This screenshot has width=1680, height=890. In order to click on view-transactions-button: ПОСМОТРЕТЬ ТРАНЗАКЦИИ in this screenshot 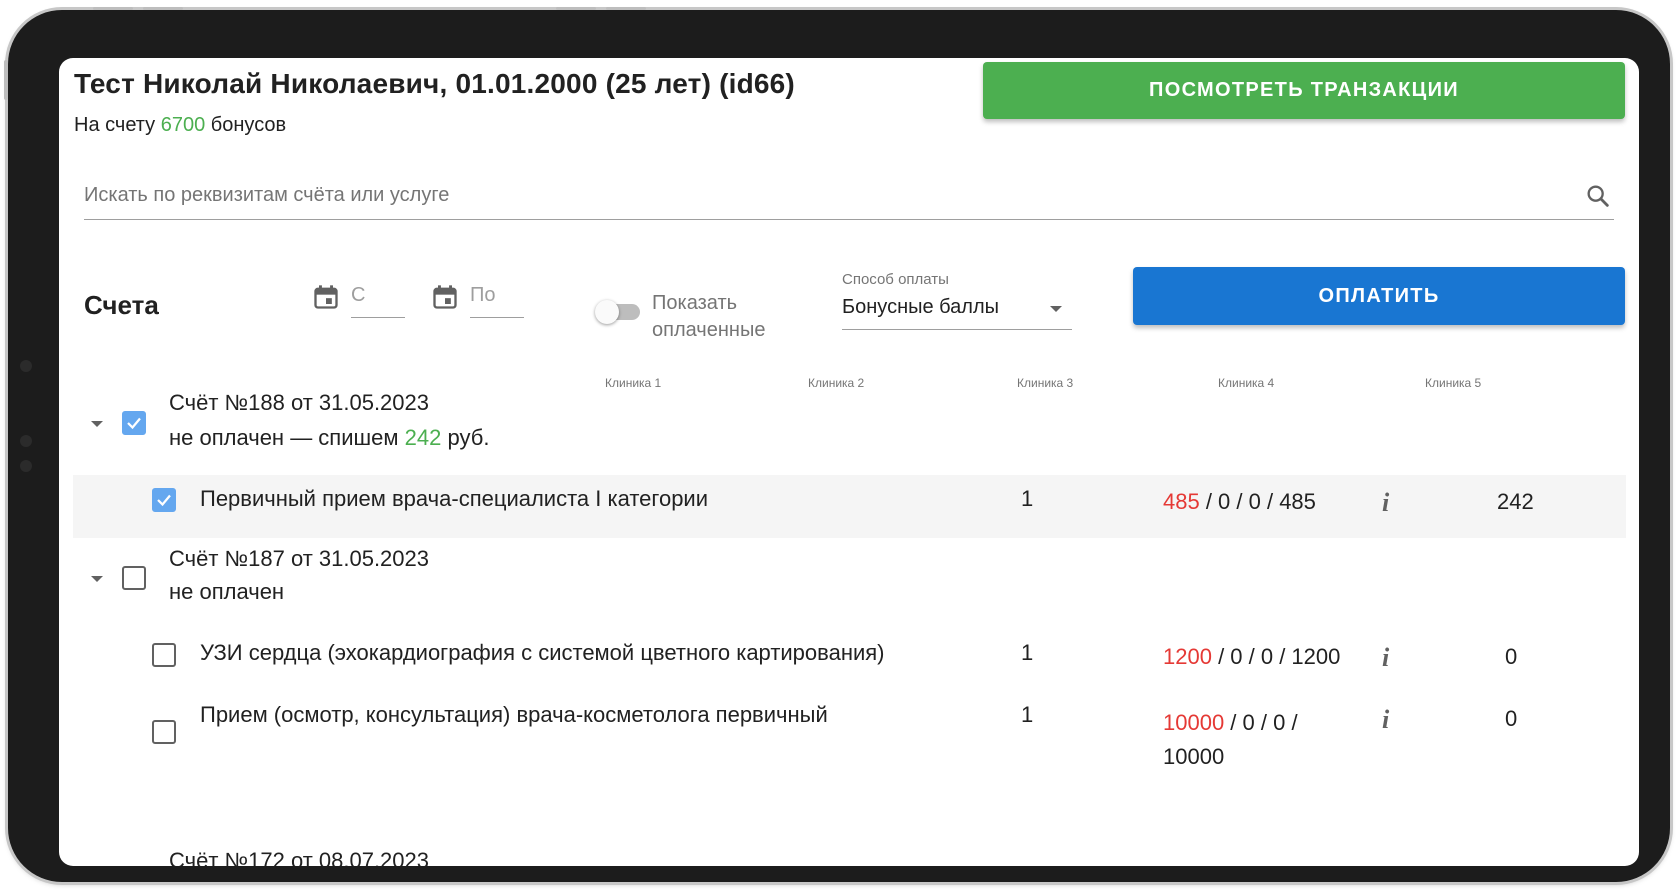, I will do `click(1304, 90)`.